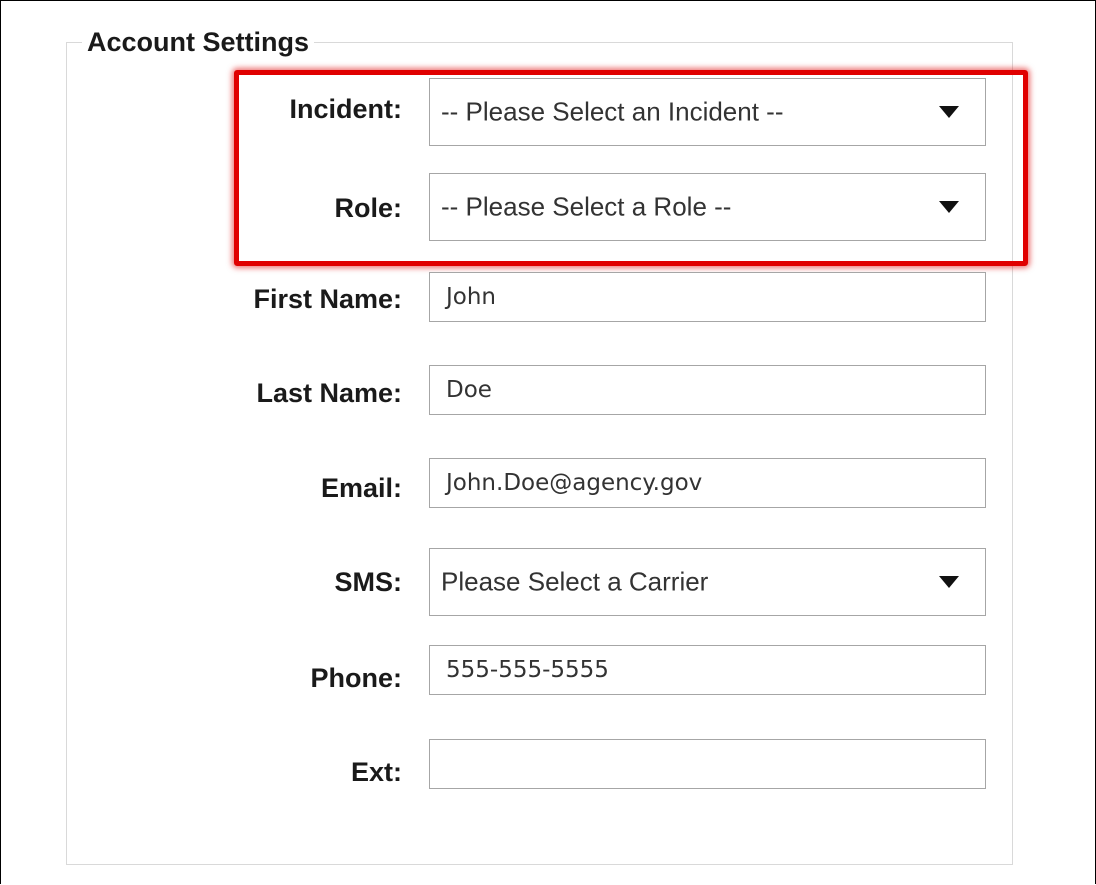 The width and height of the screenshot is (1096, 885). What do you see at coordinates (368, 582) in the screenshot?
I see `sms-label: SMS:` at bounding box center [368, 582].